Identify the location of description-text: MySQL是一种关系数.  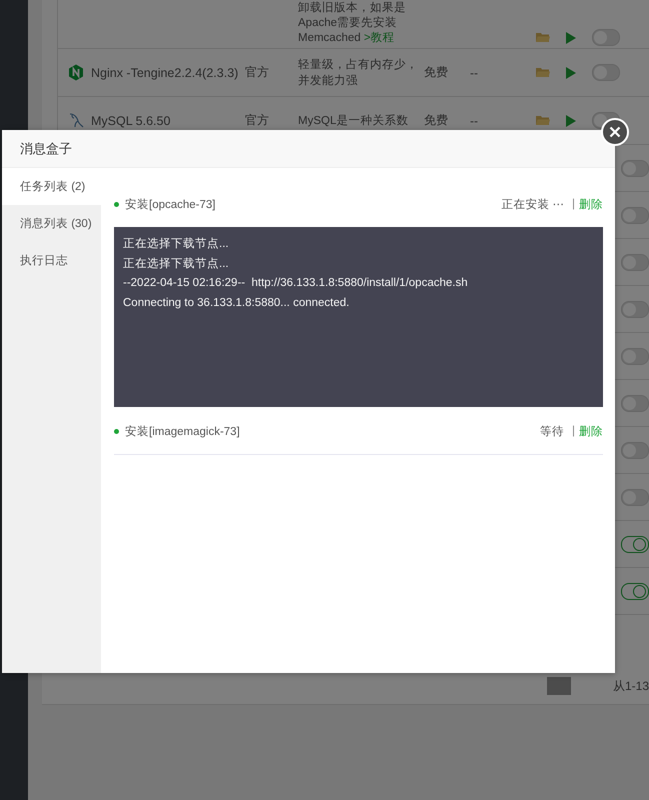
(353, 120).